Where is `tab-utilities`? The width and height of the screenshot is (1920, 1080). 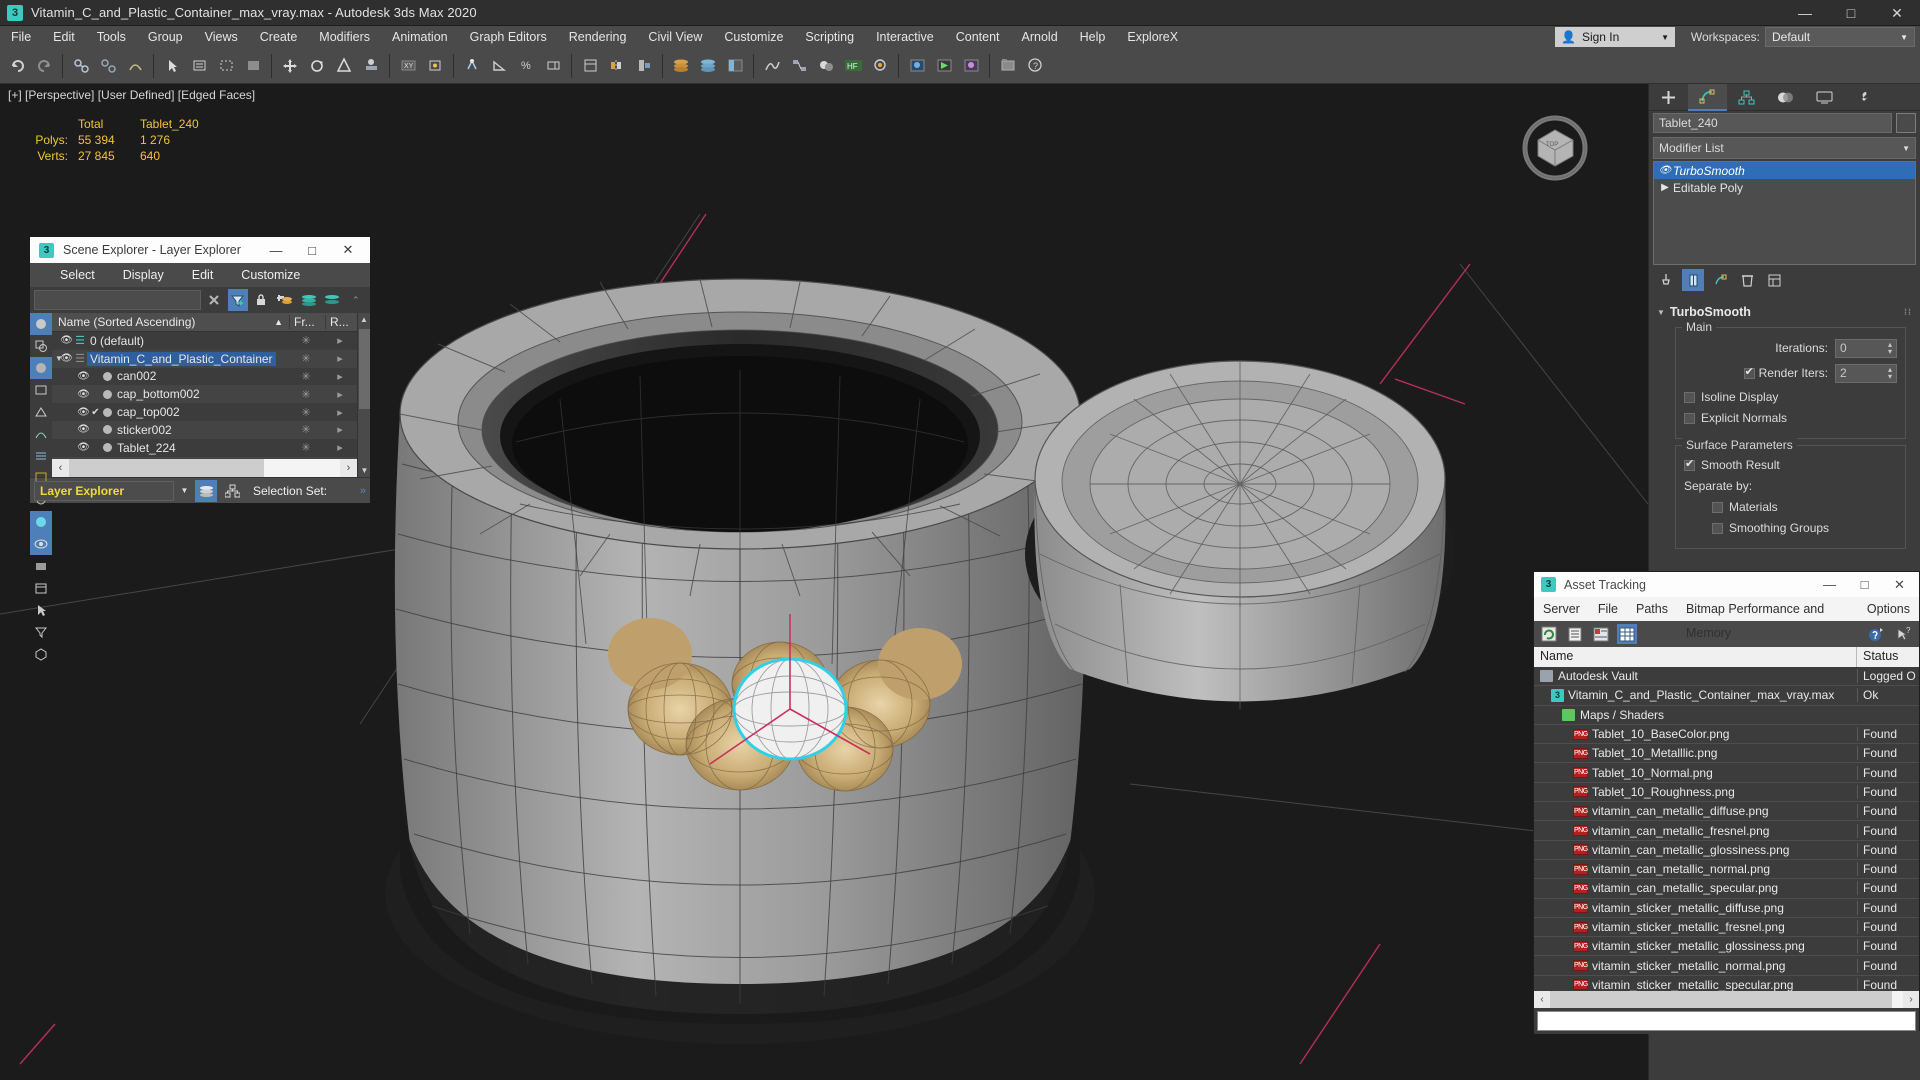 tab-utilities is located at coordinates (1863, 97).